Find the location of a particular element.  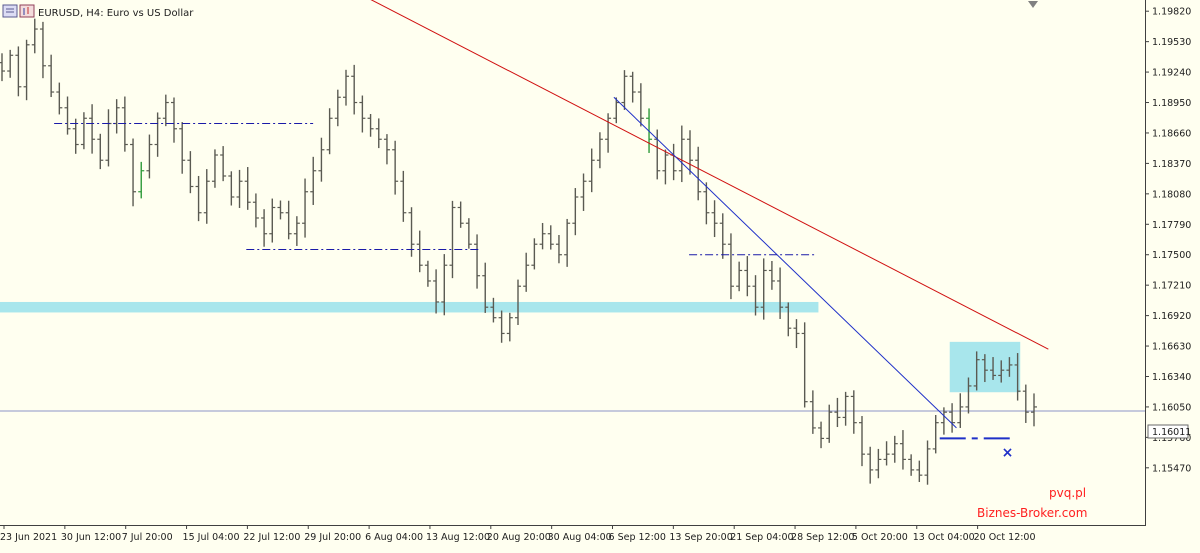

x-tick-label: 28 Sep 12:00 is located at coordinates (822, 537).